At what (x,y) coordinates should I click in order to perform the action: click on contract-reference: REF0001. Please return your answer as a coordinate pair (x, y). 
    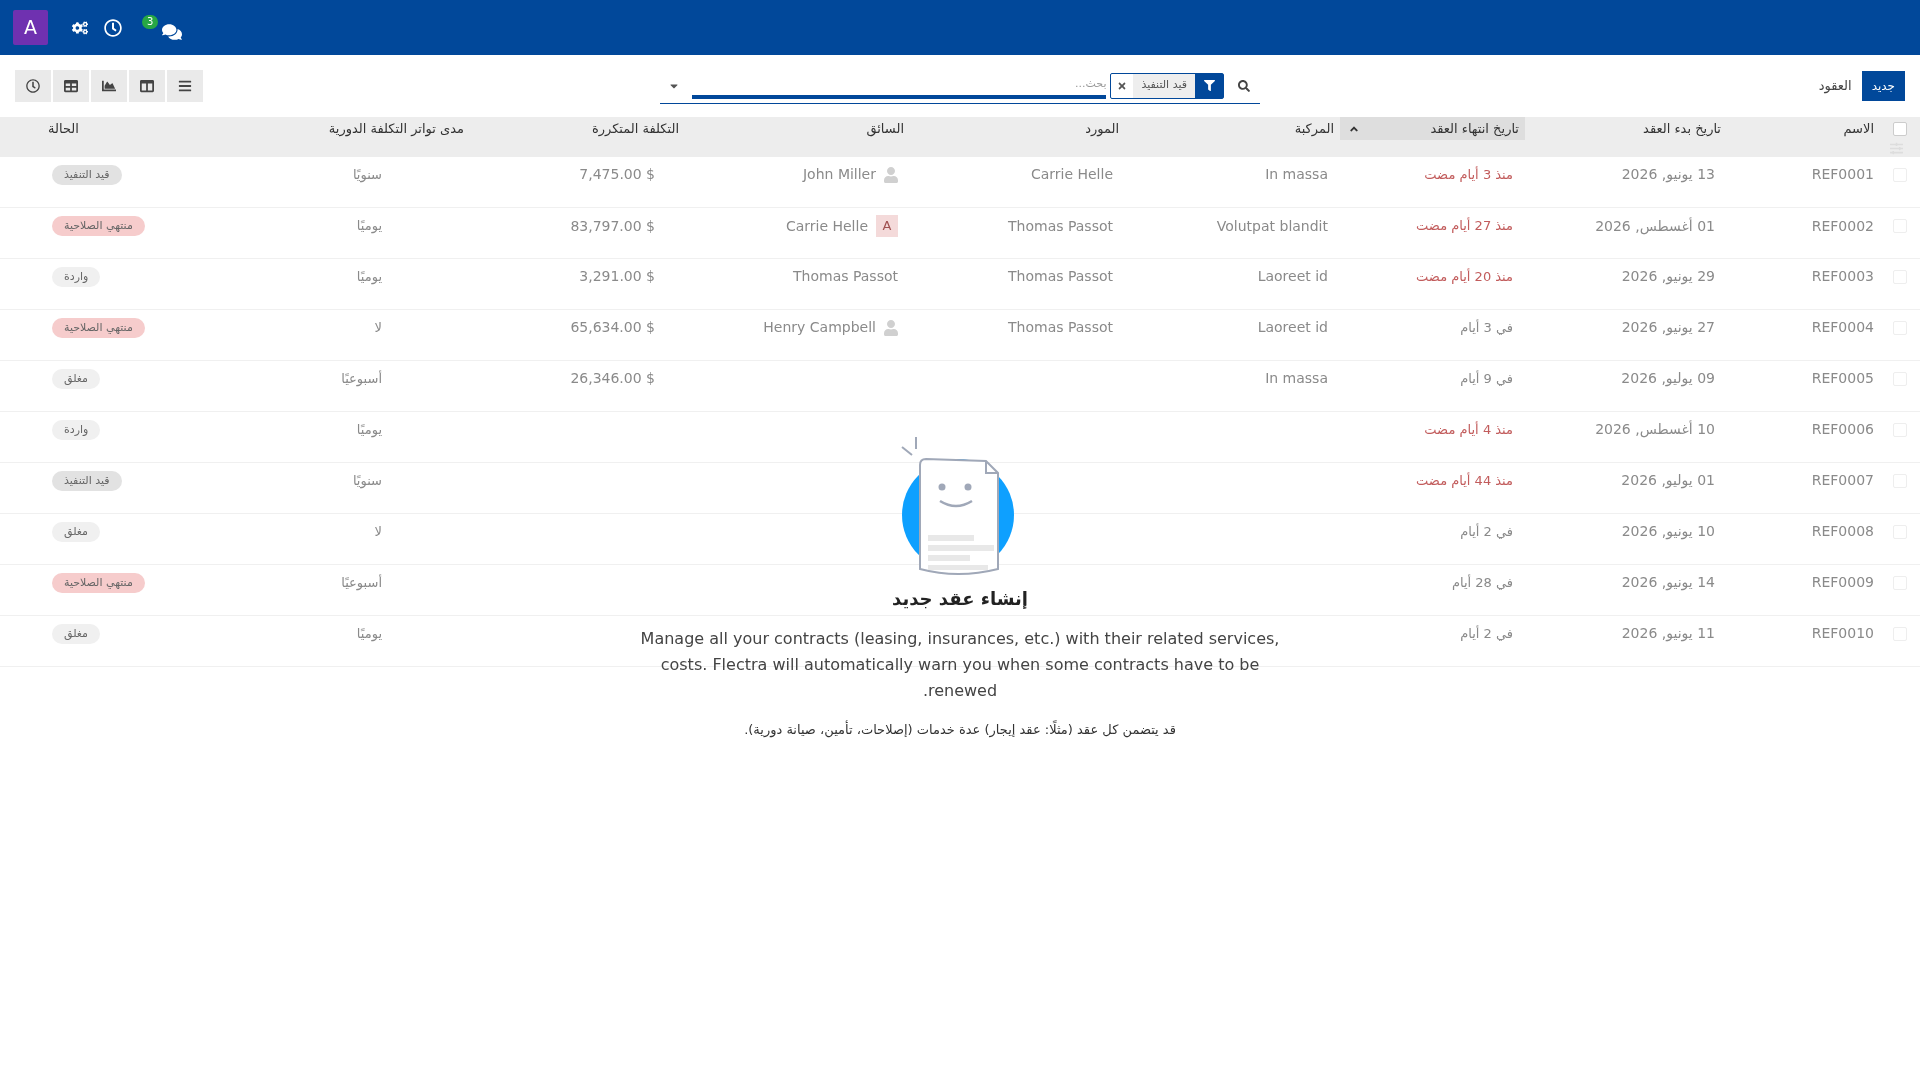
    Looking at the image, I should click on (1842, 175).